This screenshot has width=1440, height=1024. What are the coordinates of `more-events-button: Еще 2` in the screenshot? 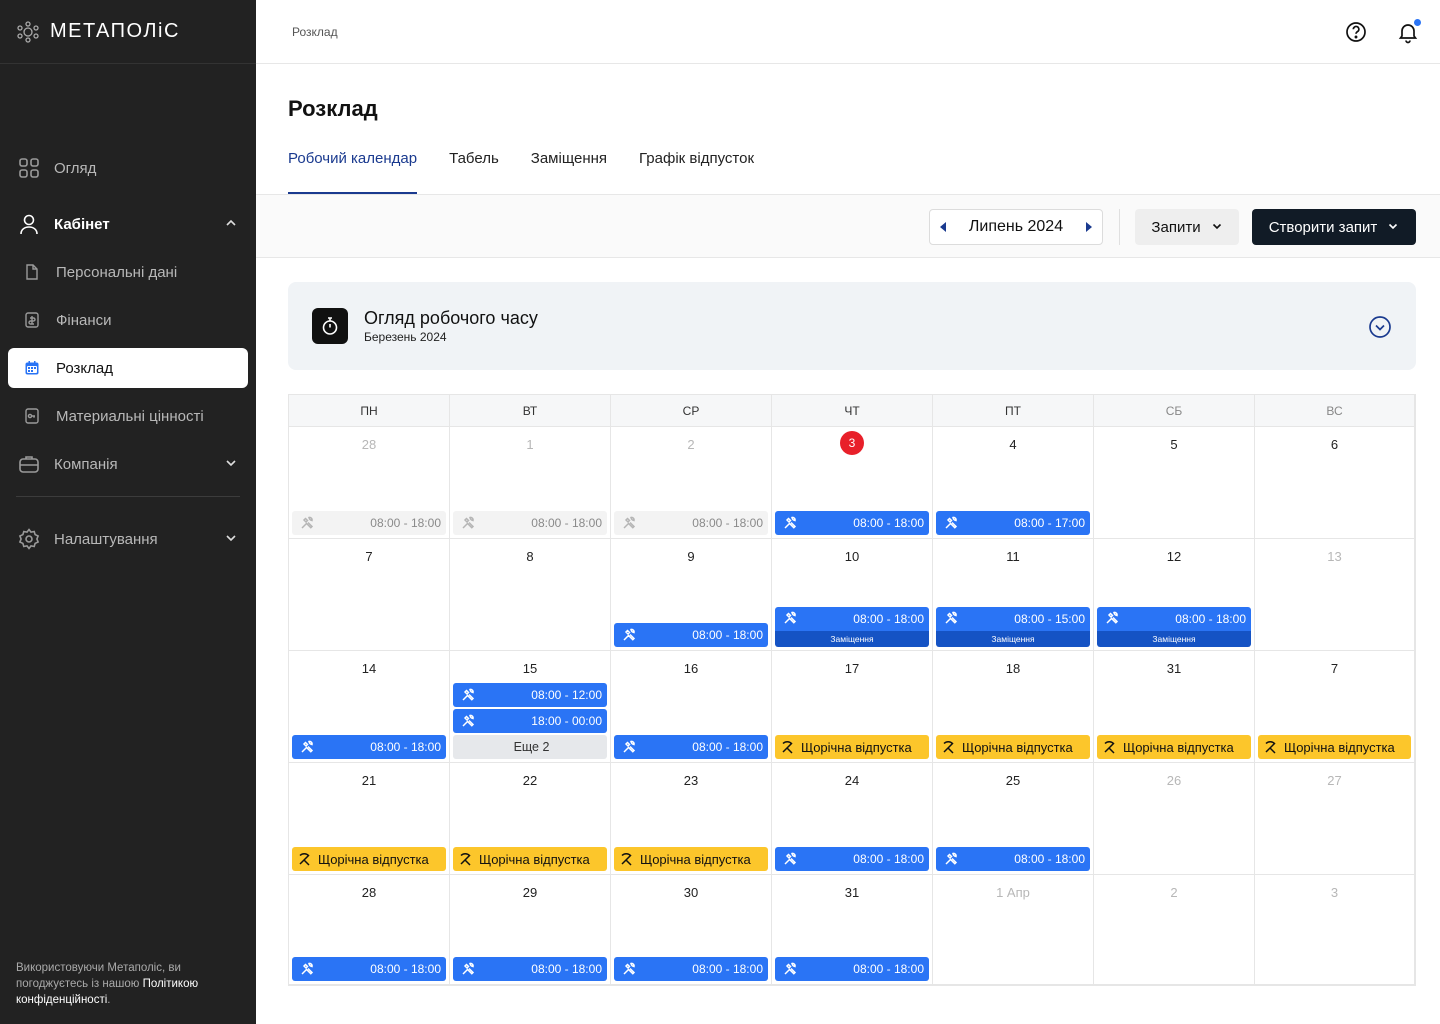 It's located at (530, 747).